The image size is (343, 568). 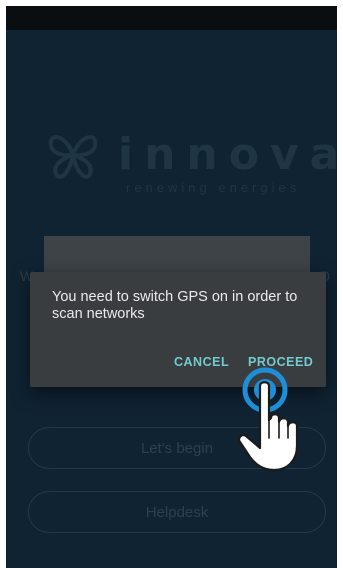 I want to click on logo-tagline: renewing energies, so click(x=213, y=187).